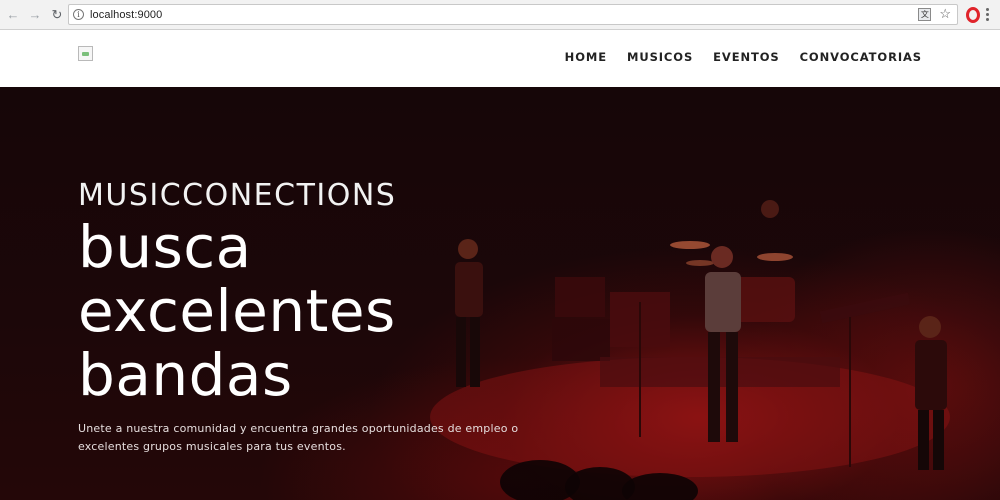 The height and width of the screenshot is (500, 1000). I want to click on site-header: HOME MUSICOS EVENTOS CONVOCATORIAS, so click(500, 59).